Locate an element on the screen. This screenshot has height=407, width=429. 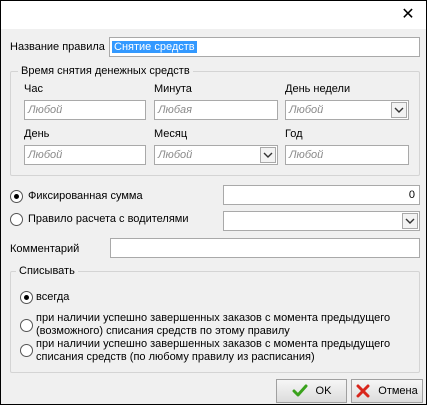
year-input: Любой is located at coordinates (347, 155).